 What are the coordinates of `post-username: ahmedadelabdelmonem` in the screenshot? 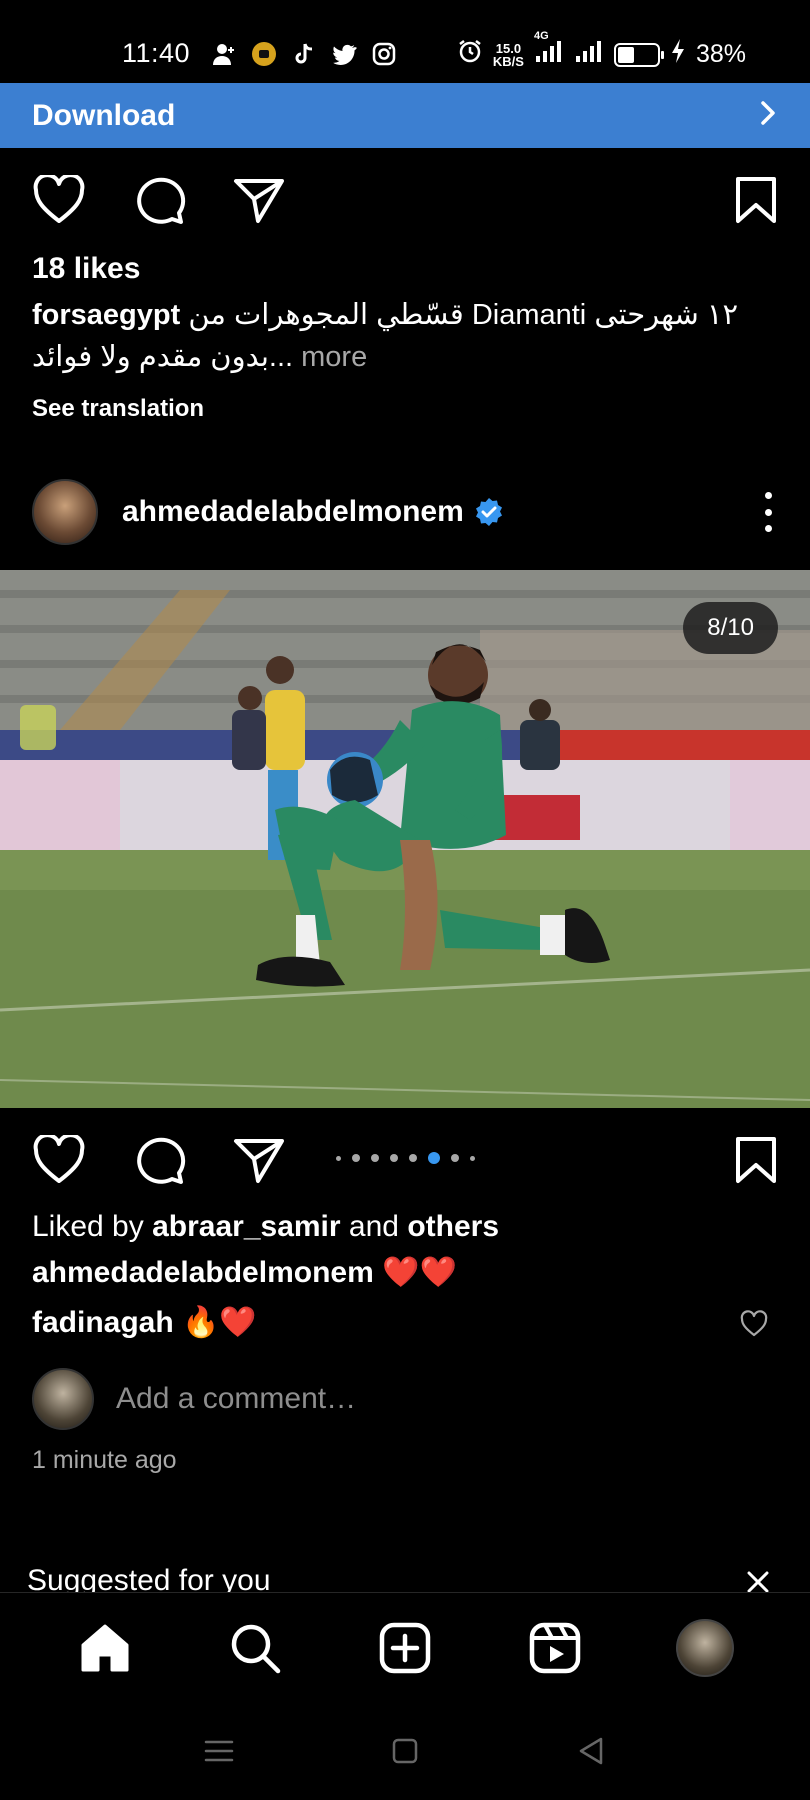 It's located at (293, 512).